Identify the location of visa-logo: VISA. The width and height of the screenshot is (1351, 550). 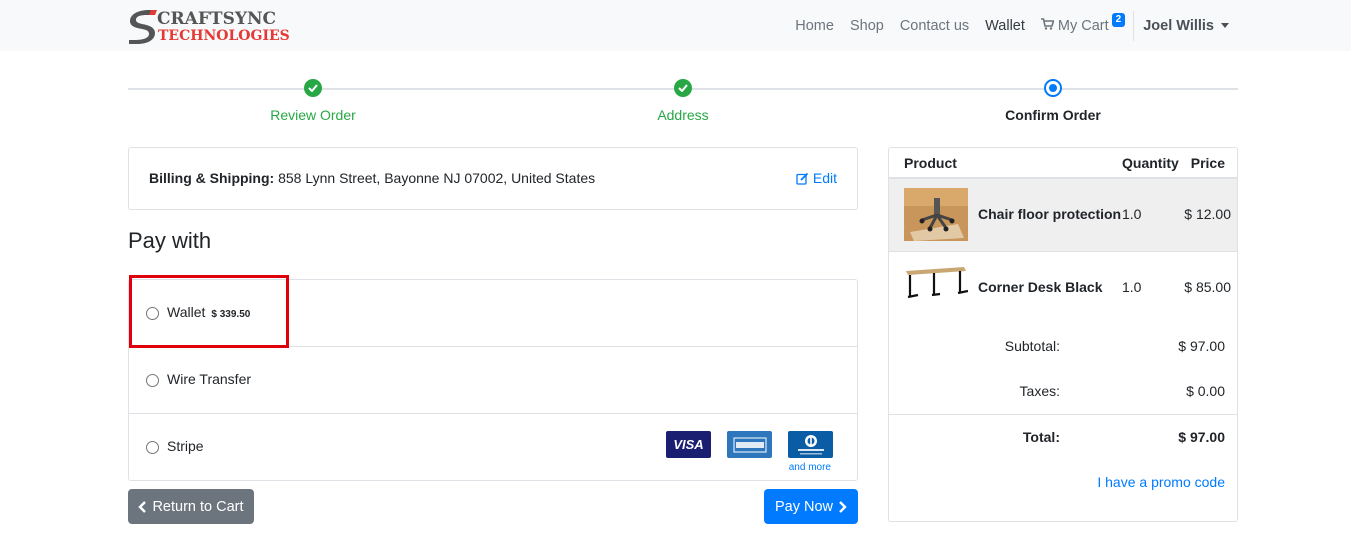
(688, 444).